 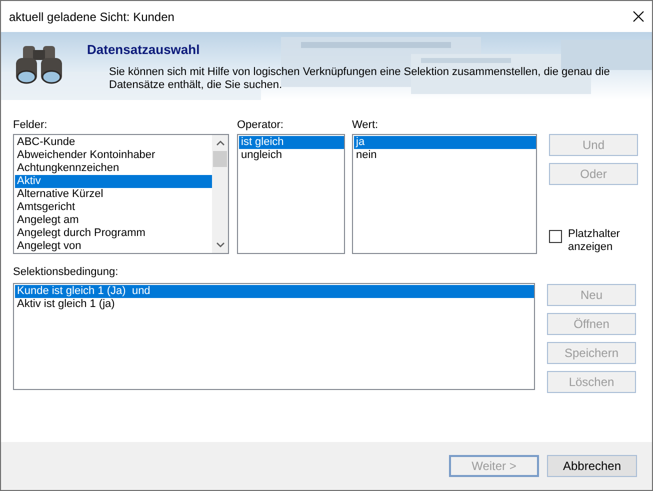 I want to click on header-description: Sie können sich mit Hilfe von logischen Verknüpfungen eine Selektion zusammenstellen, die genau die Datensätze enthält, die Sie suchen., so click(x=360, y=79).